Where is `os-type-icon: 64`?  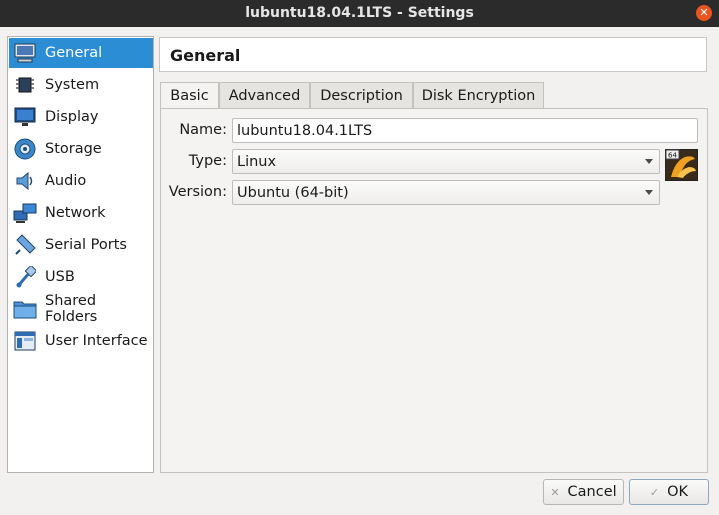
os-type-icon: 64 is located at coordinates (681, 165).